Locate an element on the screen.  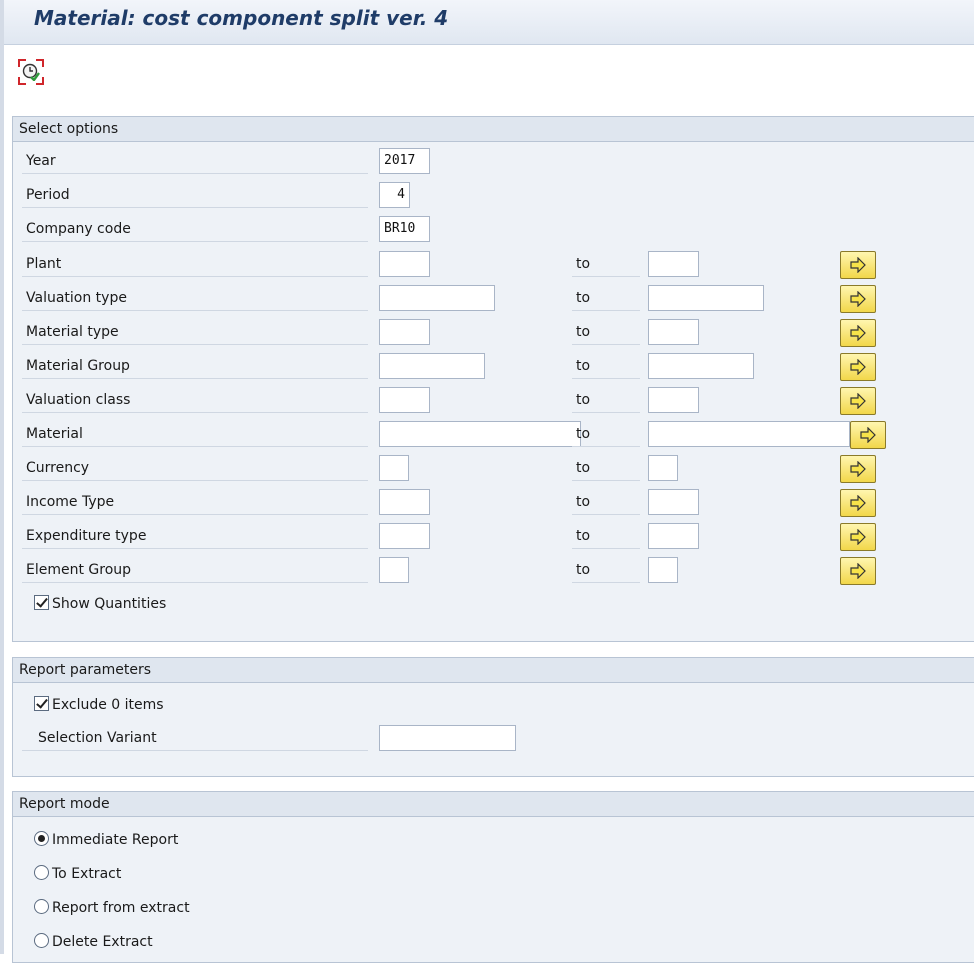
element-group-low-input is located at coordinates (394, 570).